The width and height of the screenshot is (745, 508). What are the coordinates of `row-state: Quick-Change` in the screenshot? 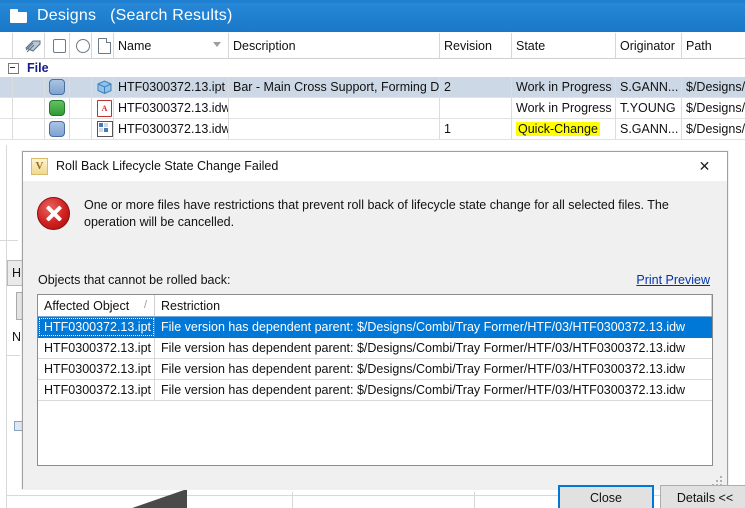 It's located at (564, 129).